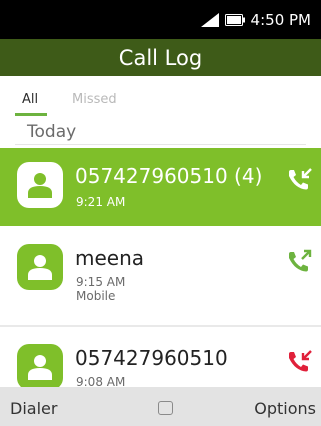  Describe the element at coordinates (94, 99) in the screenshot. I see `tab-missed: Missed` at that location.